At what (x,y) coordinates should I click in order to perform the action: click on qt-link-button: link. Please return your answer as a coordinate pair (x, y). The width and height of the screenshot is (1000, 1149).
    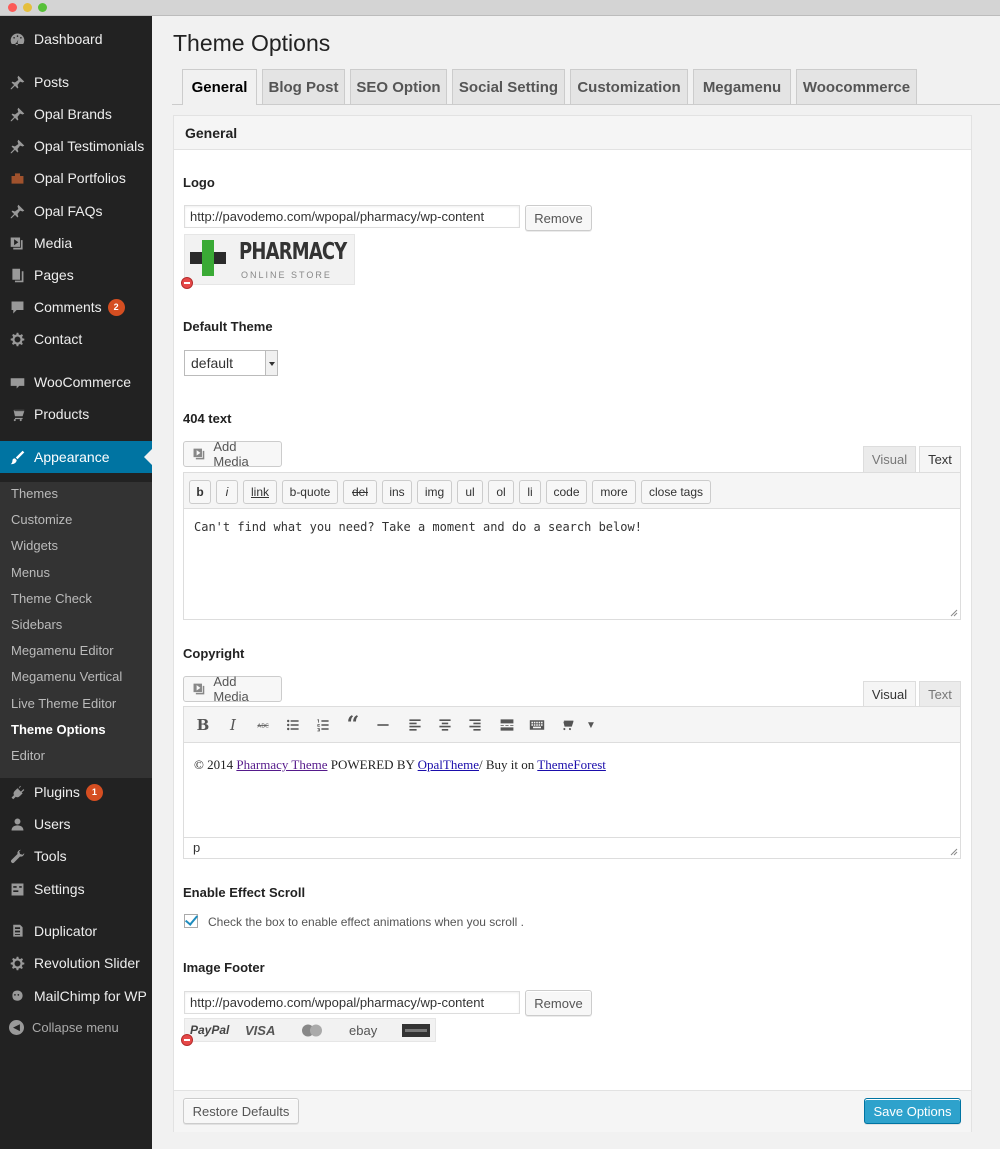
    Looking at the image, I should click on (260, 492).